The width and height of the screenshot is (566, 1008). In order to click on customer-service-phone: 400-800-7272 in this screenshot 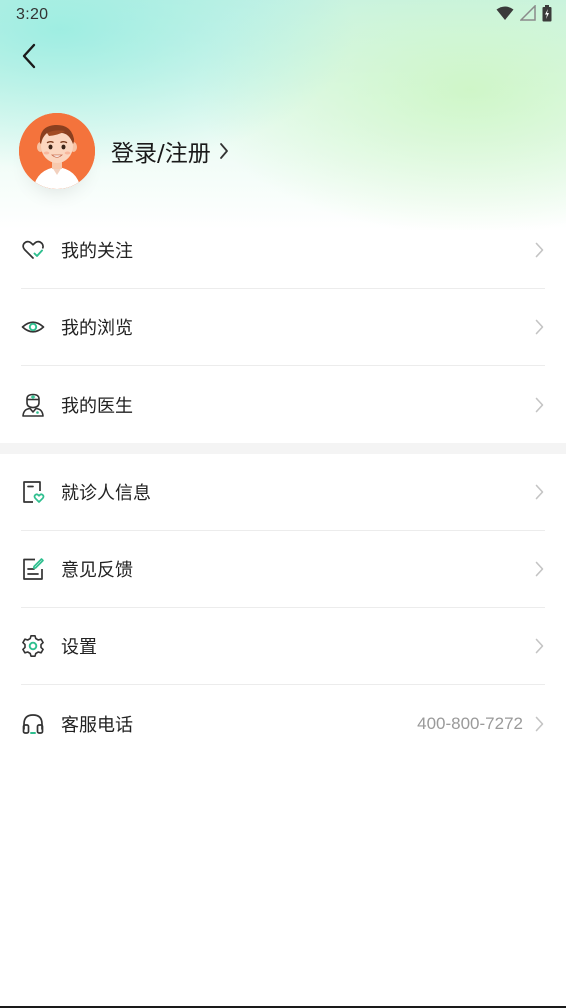, I will do `click(470, 723)`.